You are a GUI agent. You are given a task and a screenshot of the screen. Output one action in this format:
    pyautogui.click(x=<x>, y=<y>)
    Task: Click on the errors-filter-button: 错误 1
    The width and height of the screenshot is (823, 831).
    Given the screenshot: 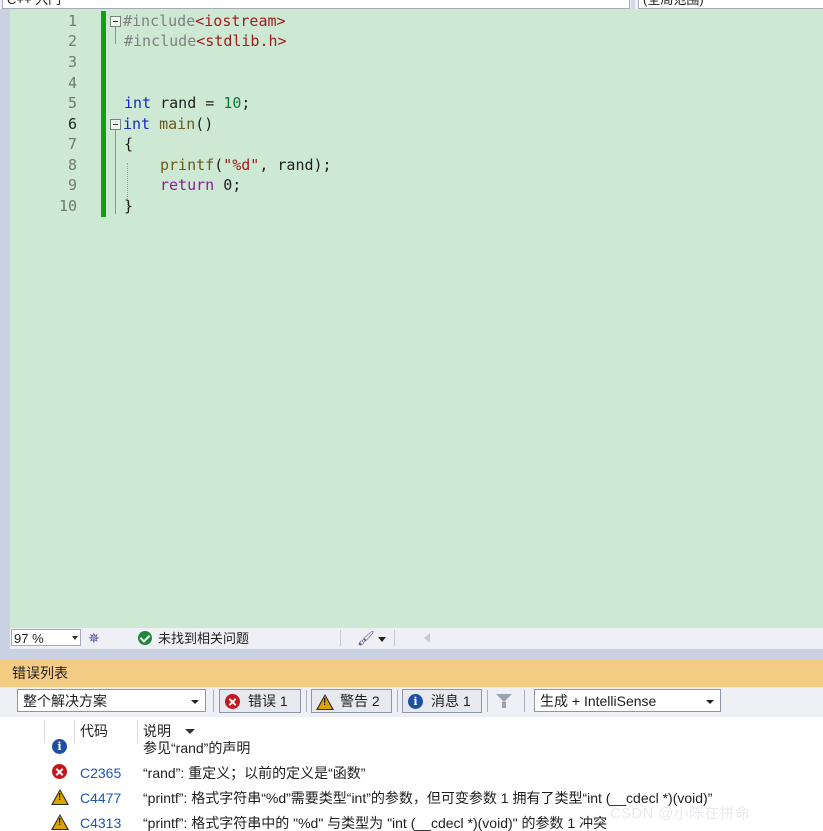 What is the action you would take?
    pyautogui.click(x=260, y=701)
    